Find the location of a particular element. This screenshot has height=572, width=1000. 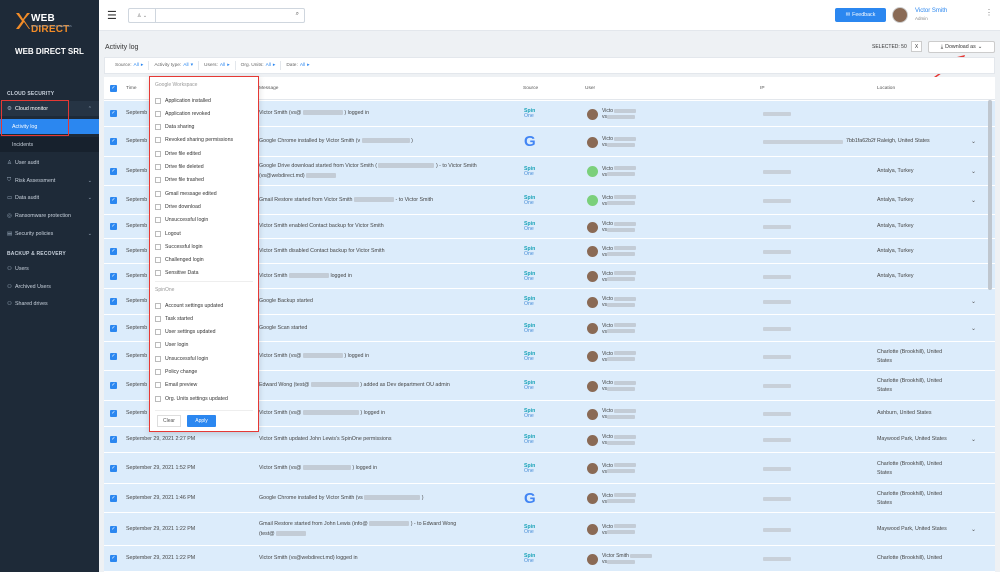

option-checkbox: Sensitive Data is located at coordinates (176, 273).